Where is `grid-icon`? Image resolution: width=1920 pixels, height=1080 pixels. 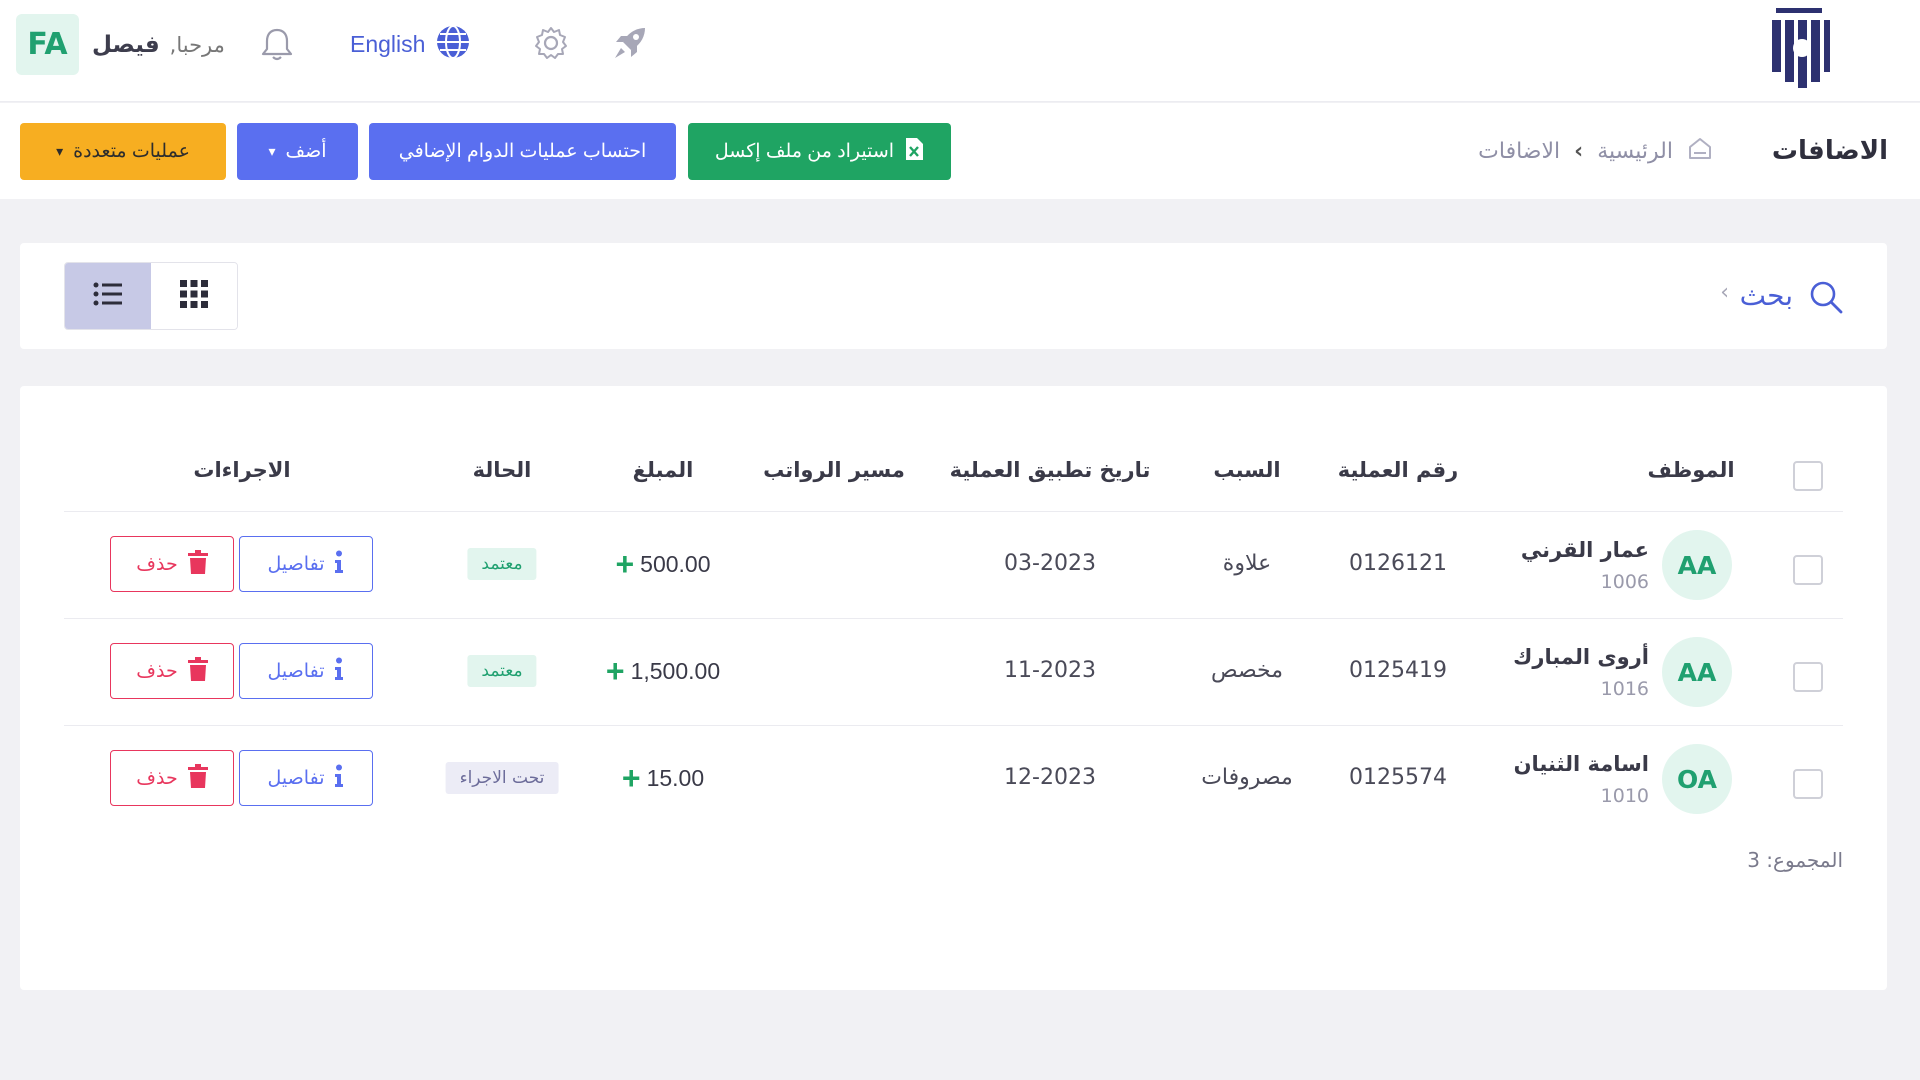
grid-icon is located at coordinates (194, 296).